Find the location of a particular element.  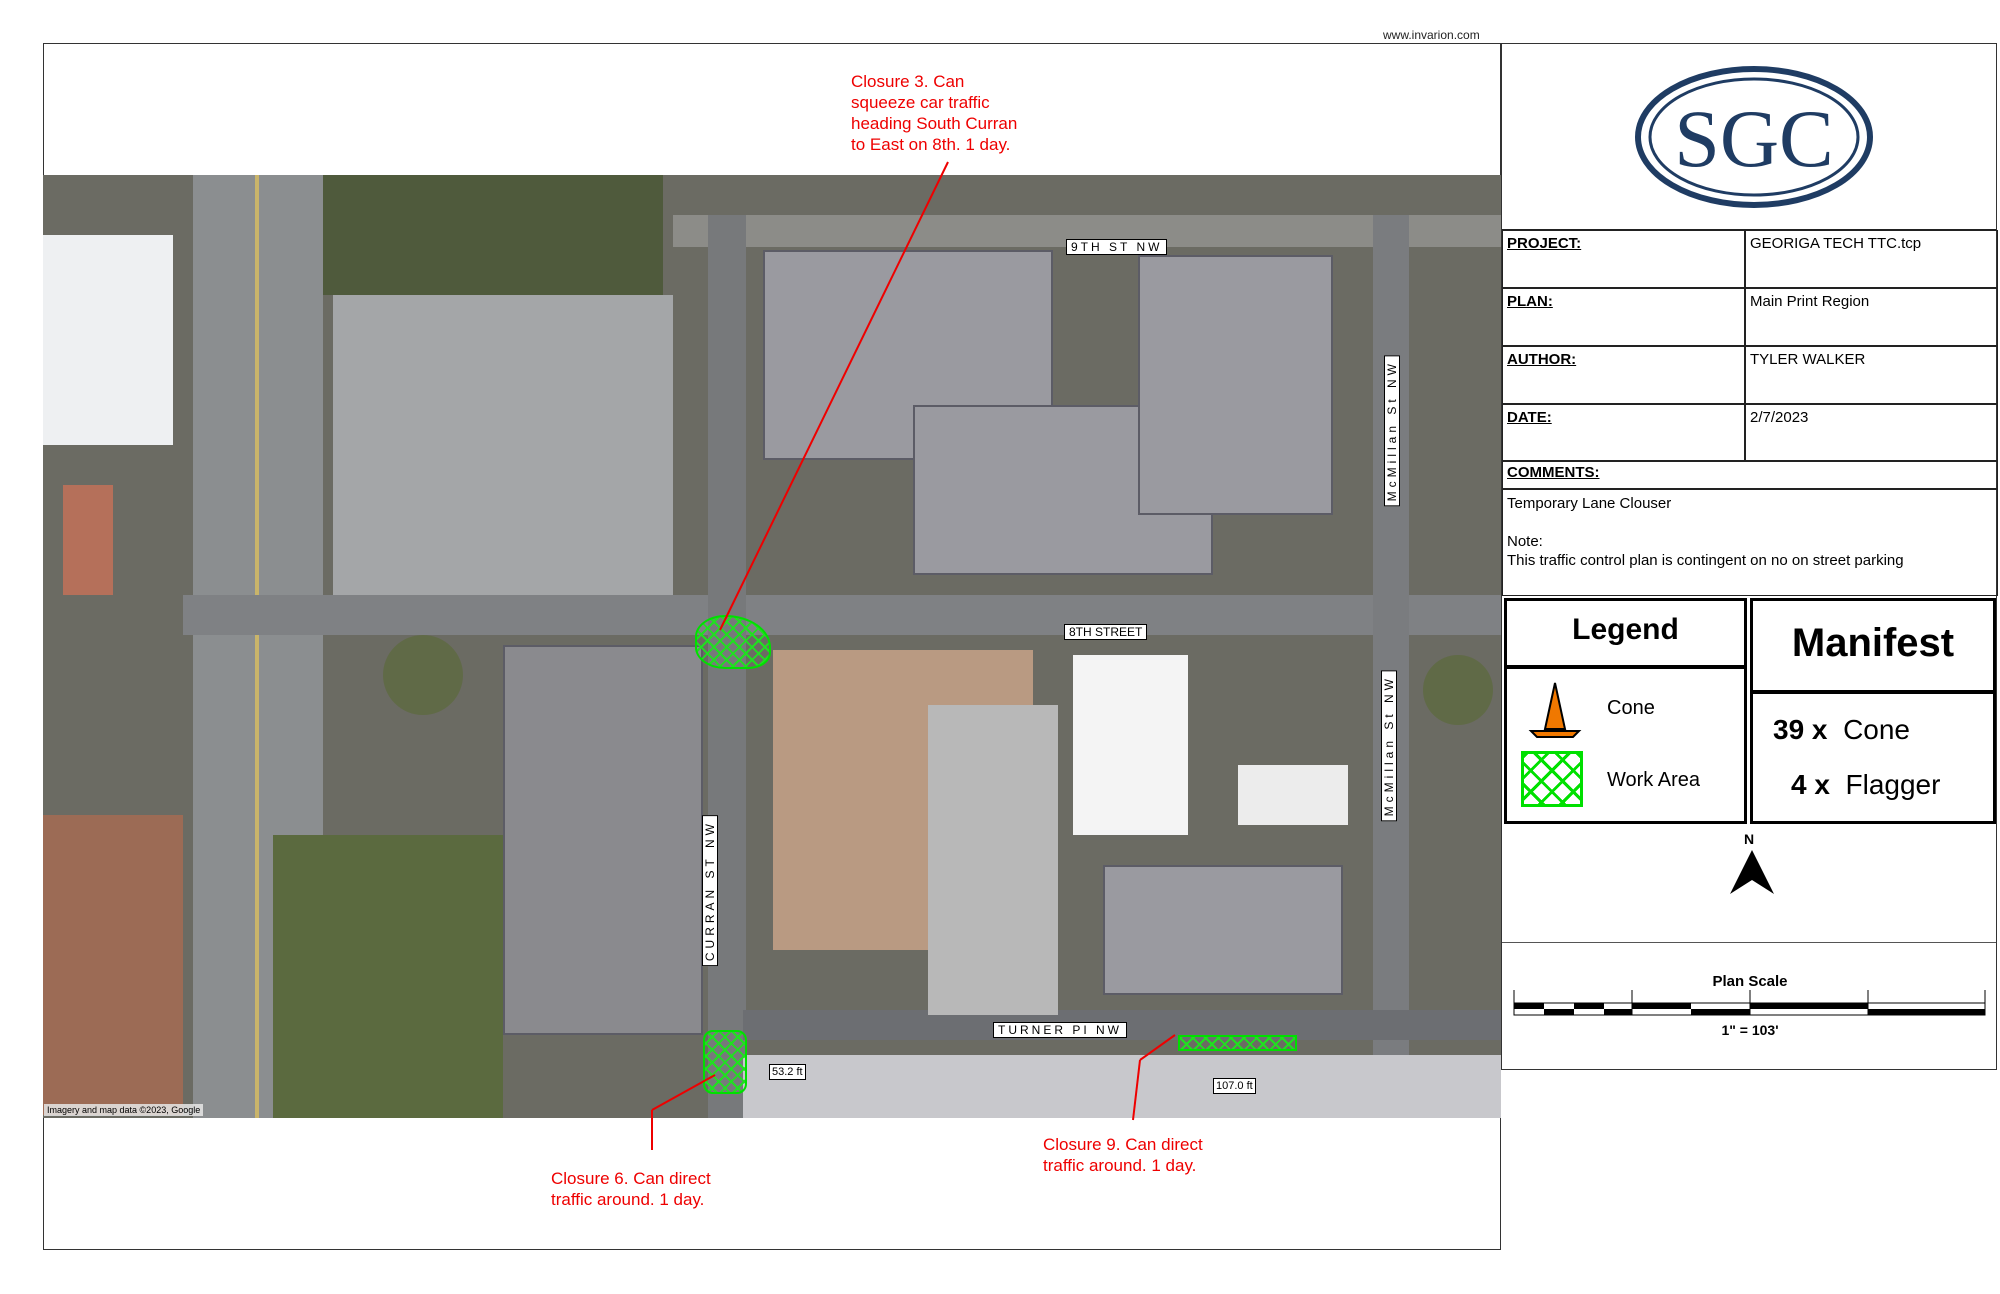

annotation-line: Closure 9. Can direct is located at coordinates (1123, 1144).